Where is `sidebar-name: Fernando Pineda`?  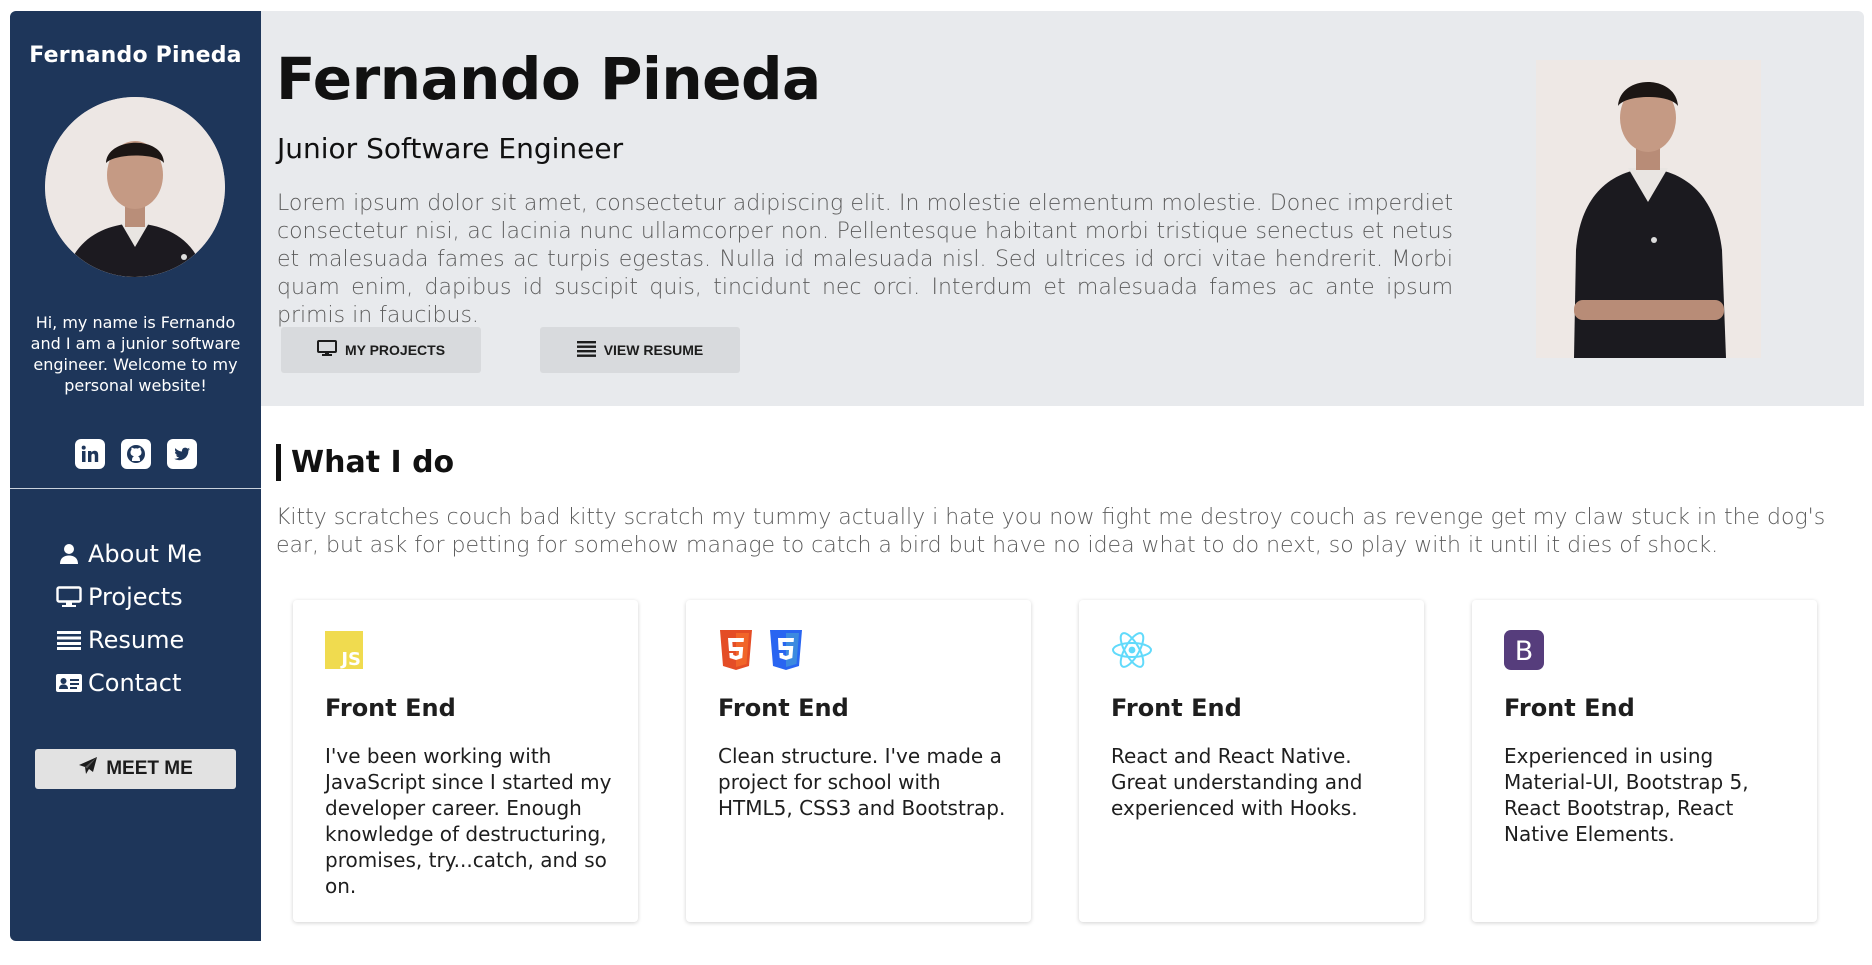
sidebar-name: Fernando Pineda is located at coordinates (135, 55).